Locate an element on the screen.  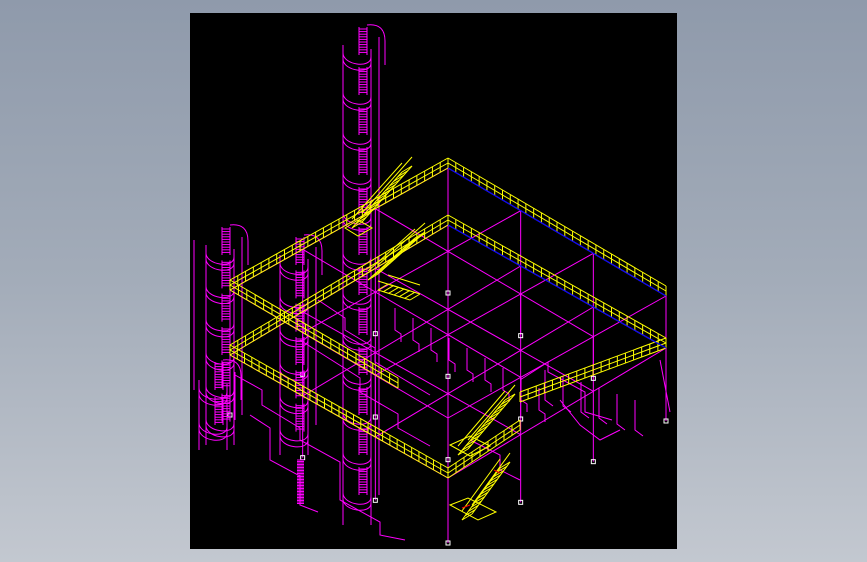
left-tower-b-spiral-band is located at coordinates (294, 438).